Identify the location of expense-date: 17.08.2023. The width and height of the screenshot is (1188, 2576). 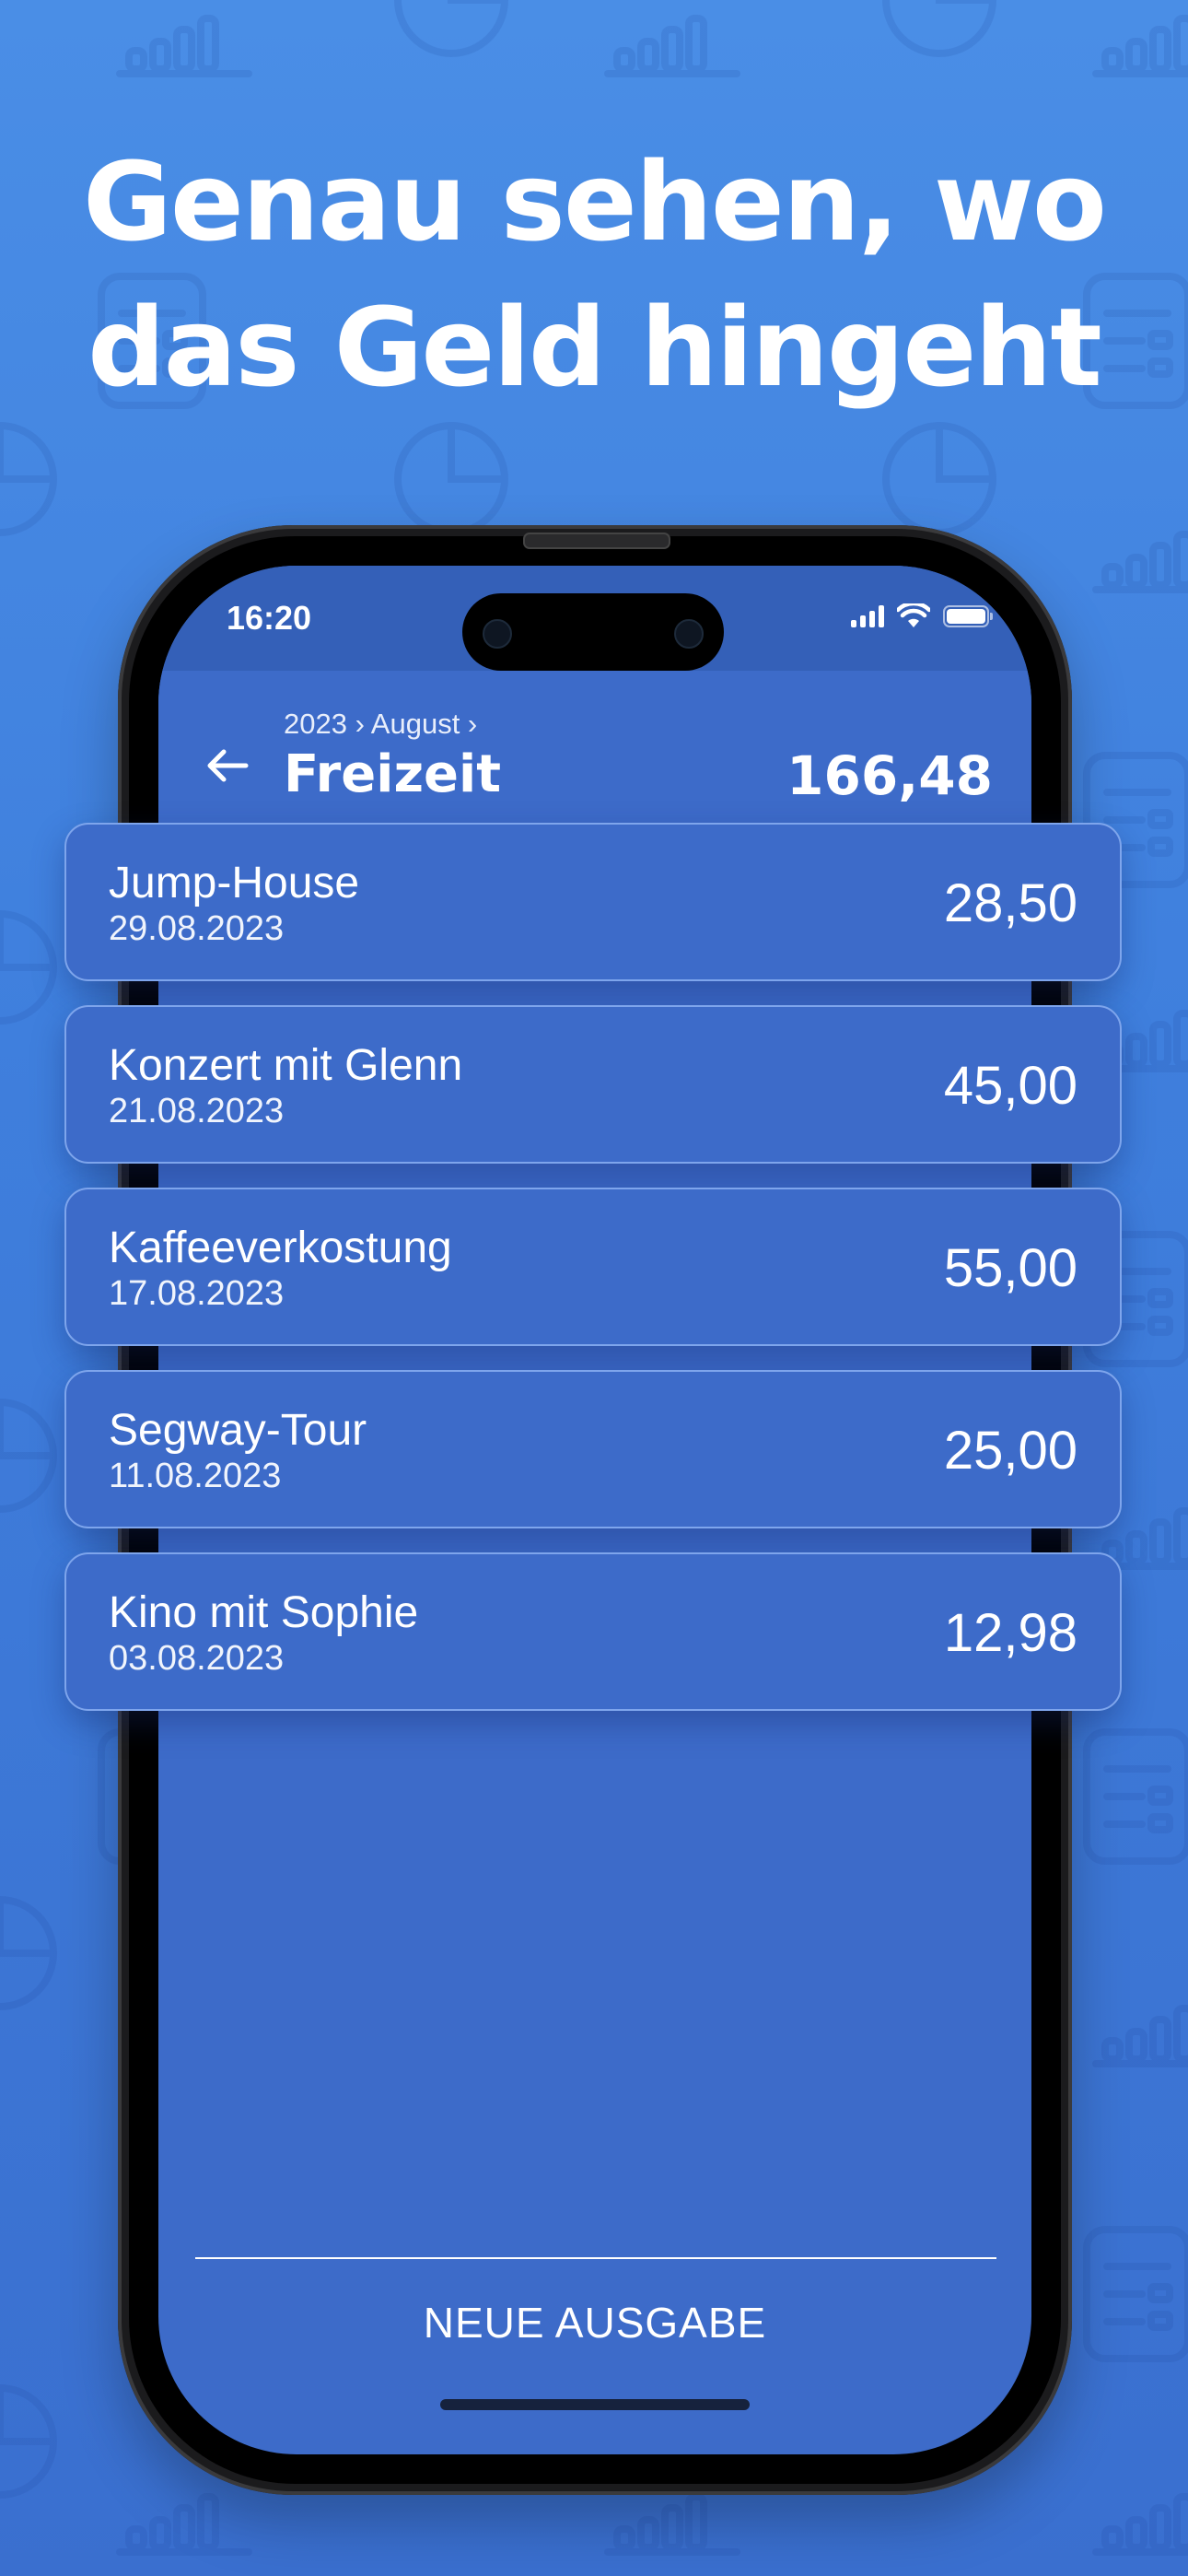
(197, 1293).